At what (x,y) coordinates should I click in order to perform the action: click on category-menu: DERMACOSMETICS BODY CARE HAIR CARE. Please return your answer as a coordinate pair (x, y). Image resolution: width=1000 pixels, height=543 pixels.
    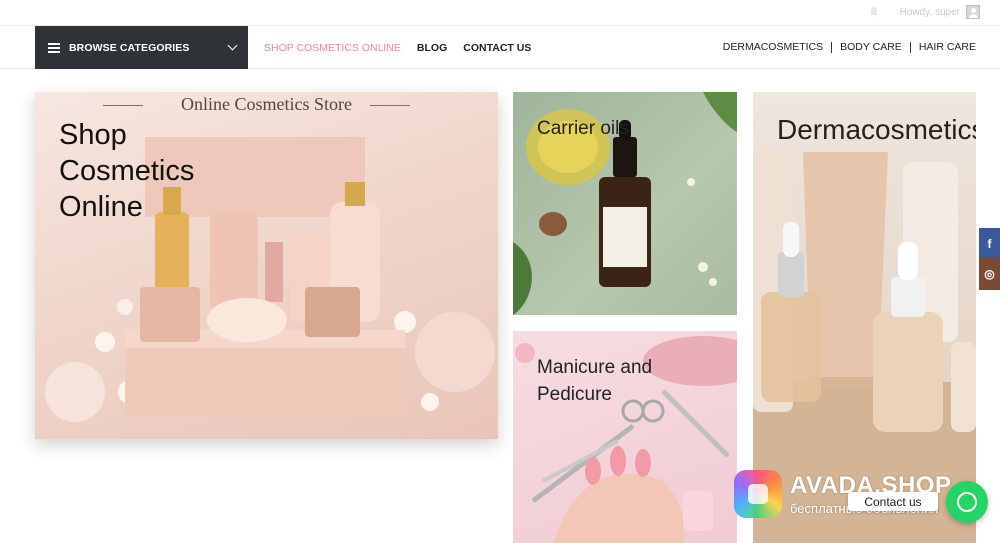
    Looking at the image, I should click on (845, 47).